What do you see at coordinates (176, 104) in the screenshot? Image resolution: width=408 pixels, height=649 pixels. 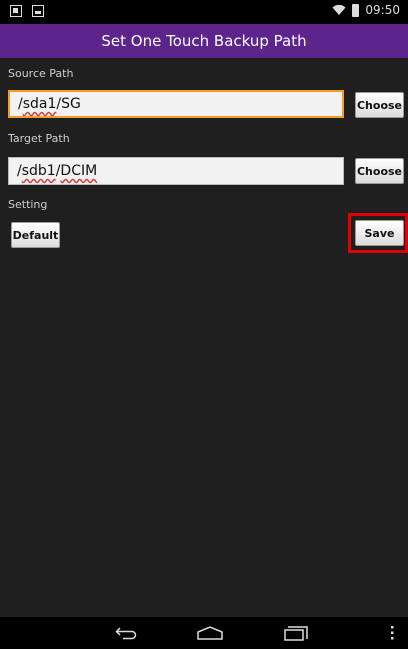 I see `source-path-input: / sda1/SG` at bounding box center [176, 104].